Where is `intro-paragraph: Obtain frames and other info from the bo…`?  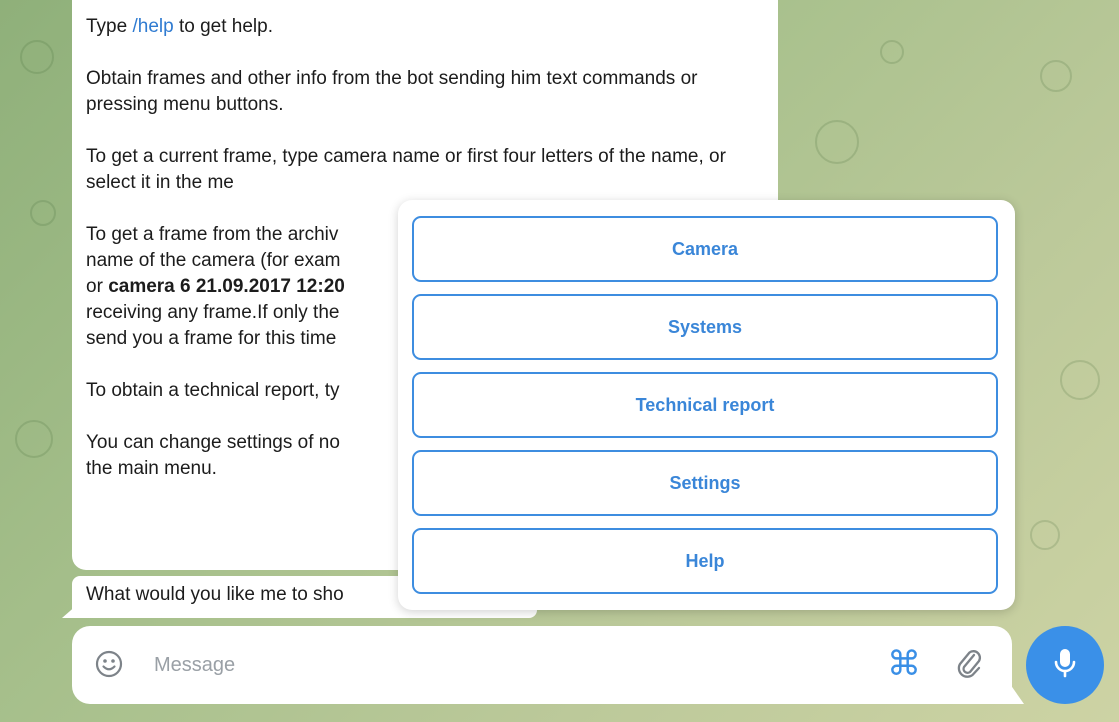 intro-paragraph: Obtain frames and other info from the bo… is located at coordinates (392, 91).